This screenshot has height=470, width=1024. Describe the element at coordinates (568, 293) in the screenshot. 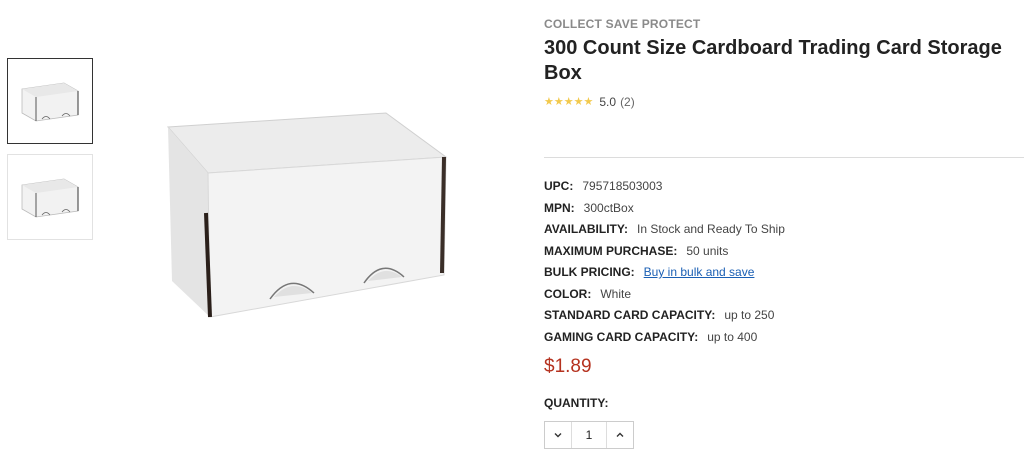

I see `spec-label: COLOR:` at that location.